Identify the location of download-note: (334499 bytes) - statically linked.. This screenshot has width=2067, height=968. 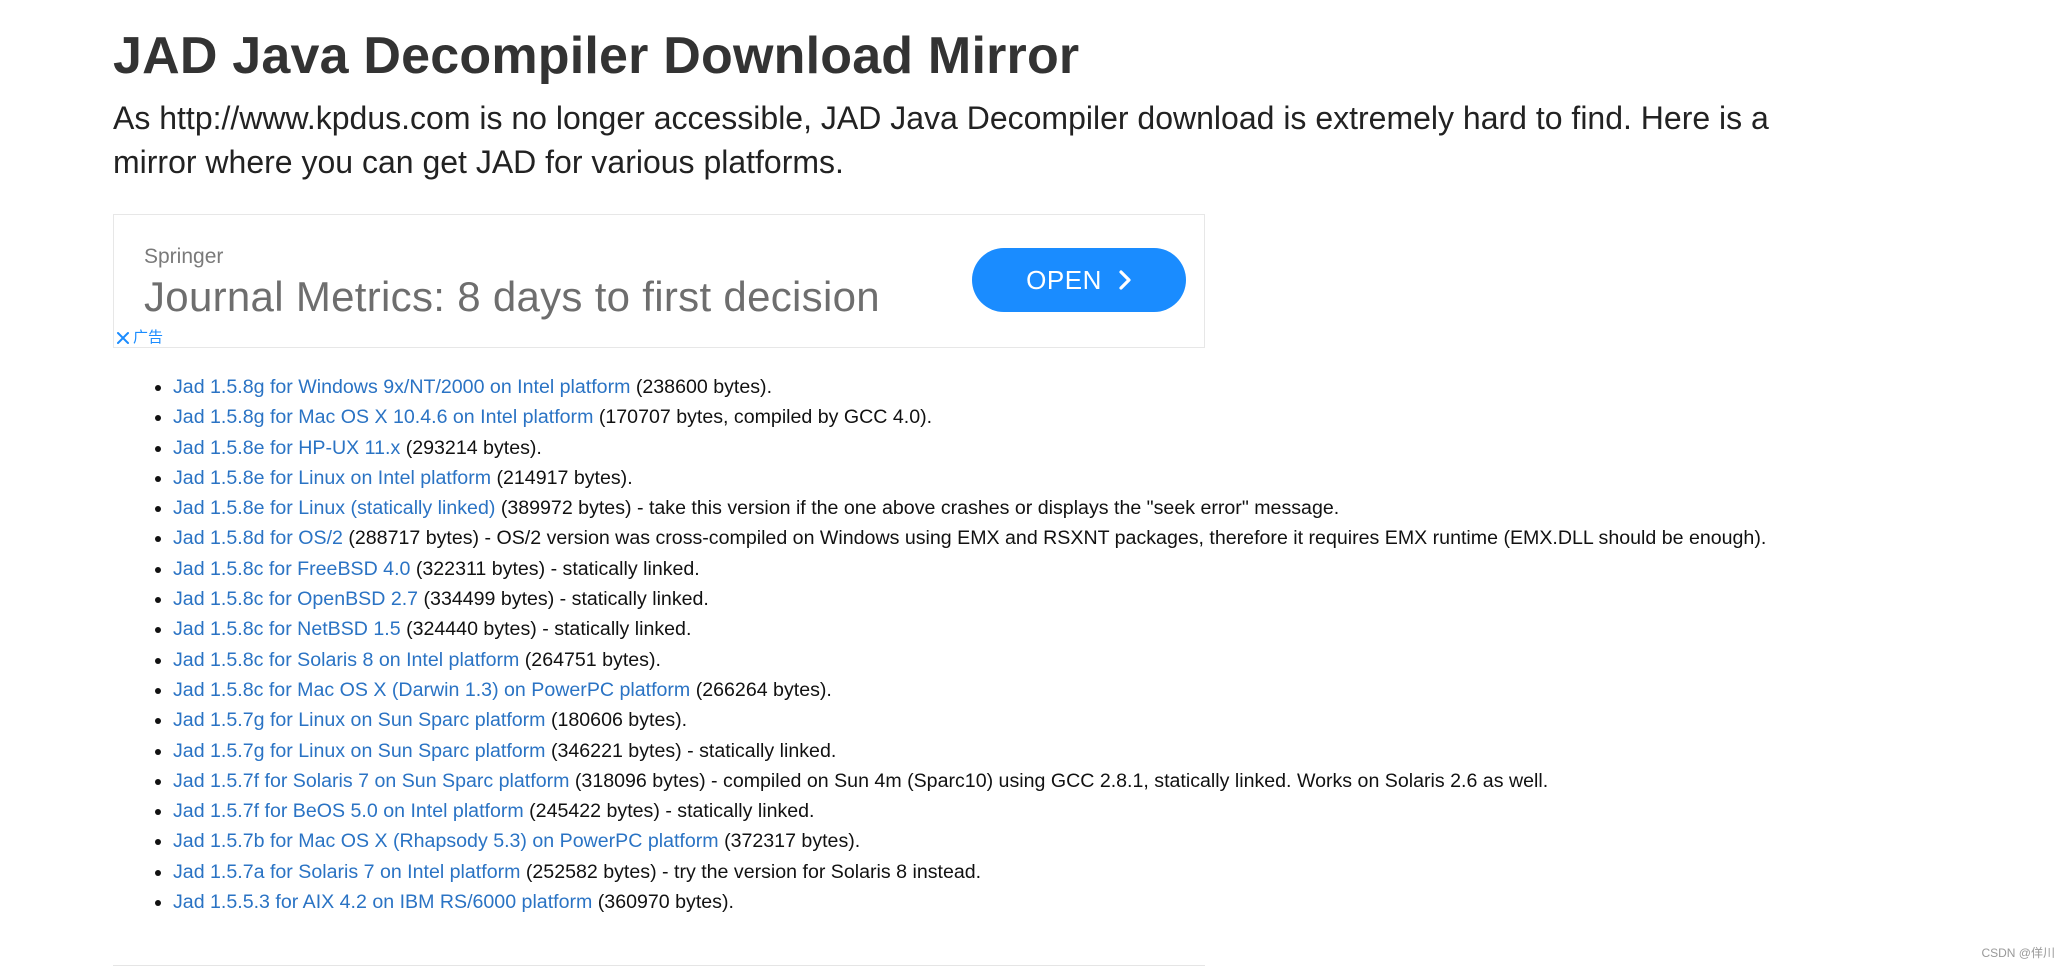
(563, 599).